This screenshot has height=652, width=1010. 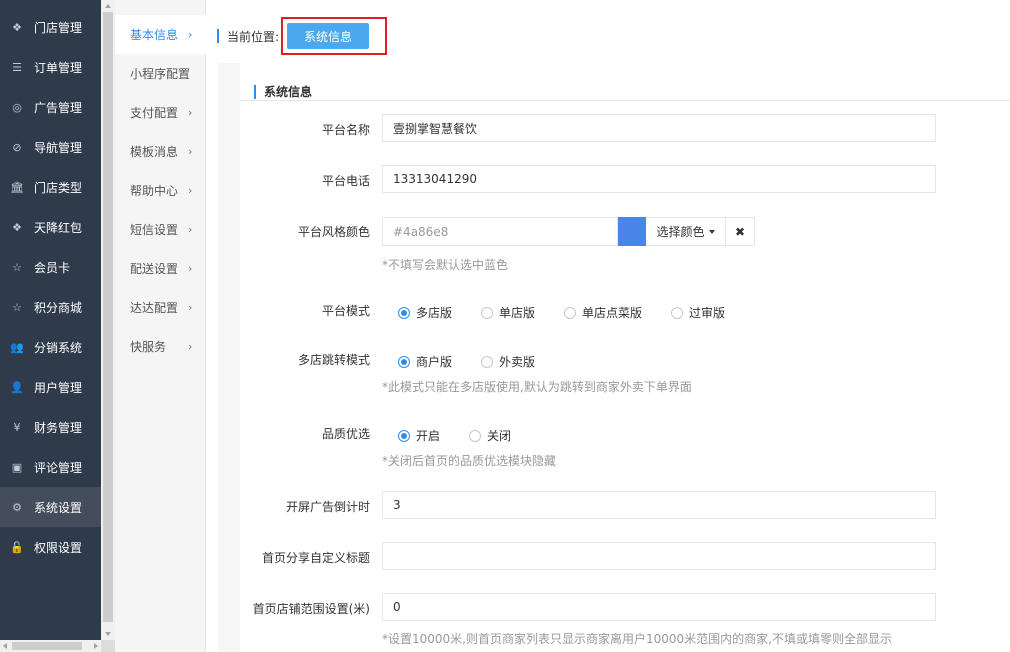 I want to click on splash-countdown-input: 3, so click(x=659, y=505).